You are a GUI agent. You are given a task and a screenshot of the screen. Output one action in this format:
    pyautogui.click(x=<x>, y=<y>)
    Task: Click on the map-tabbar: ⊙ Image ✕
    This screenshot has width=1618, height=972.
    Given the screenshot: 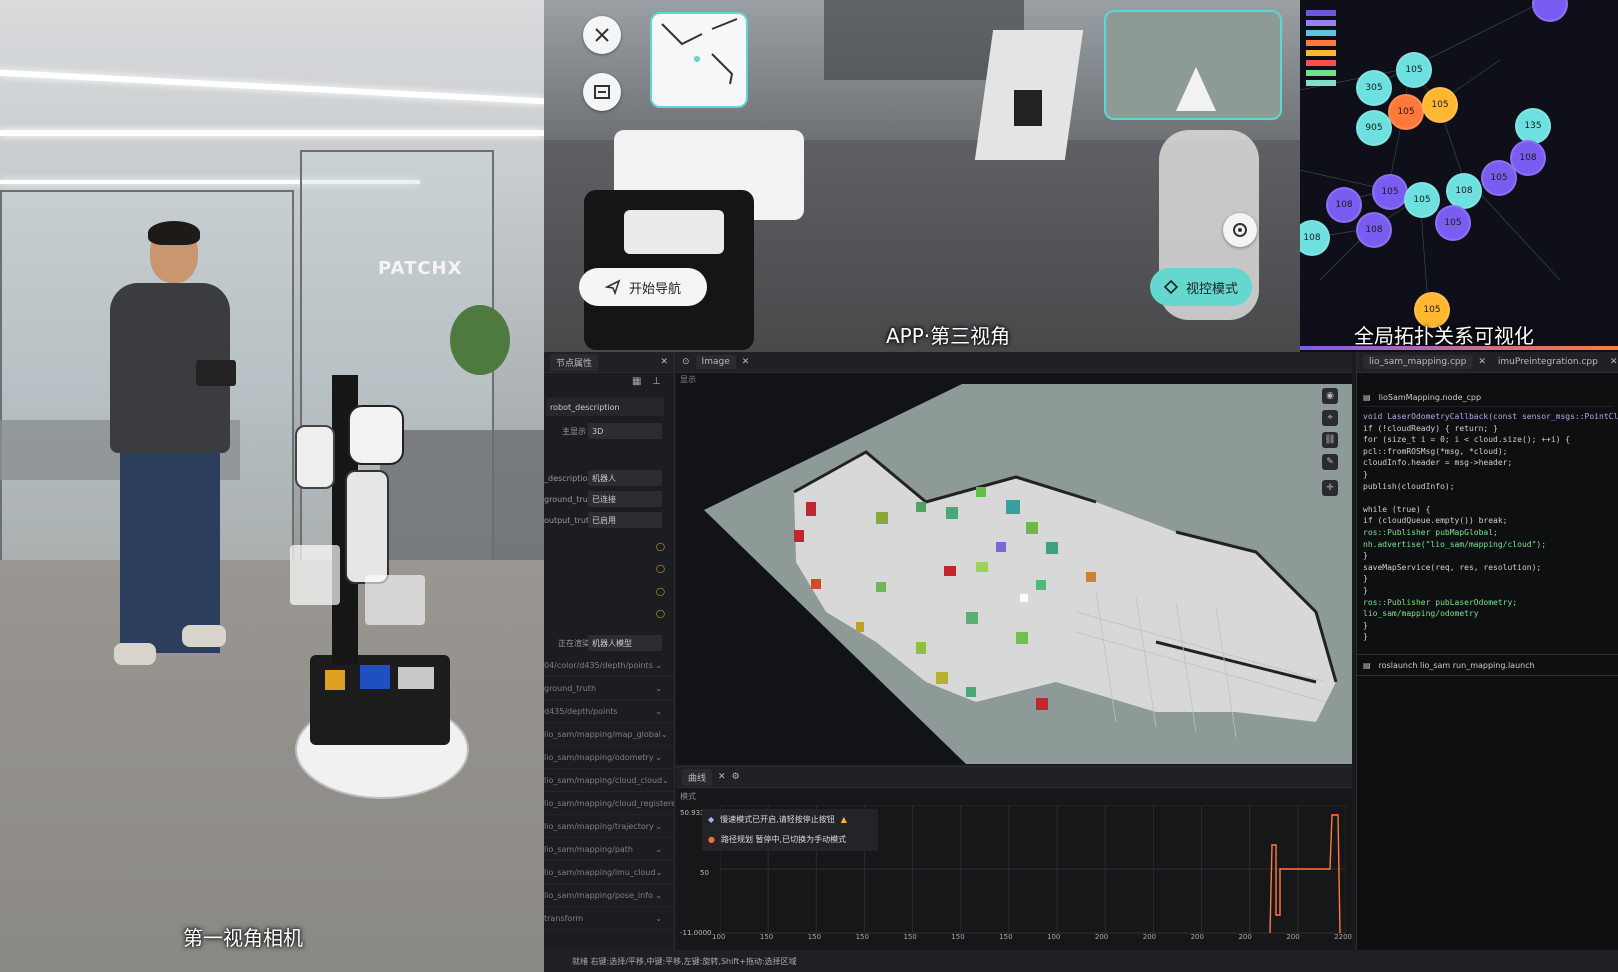 What is the action you would take?
    pyautogui.click(x=1014, y=362)
    